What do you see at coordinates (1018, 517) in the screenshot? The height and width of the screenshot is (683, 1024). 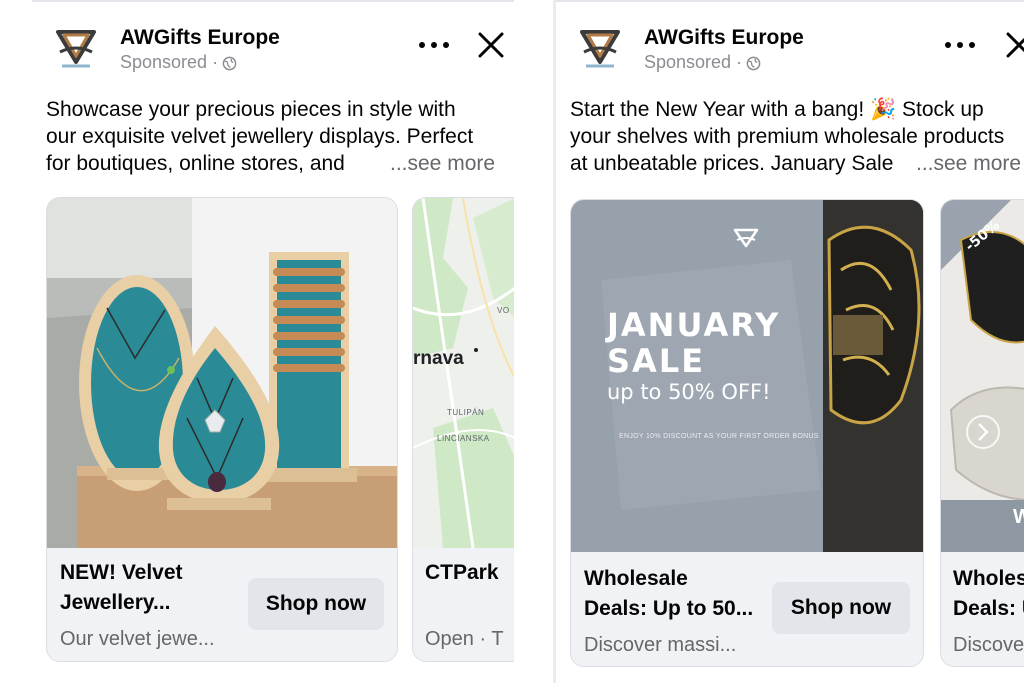 I see `image-corner-letter: W` at bounding box center [1018, 517].